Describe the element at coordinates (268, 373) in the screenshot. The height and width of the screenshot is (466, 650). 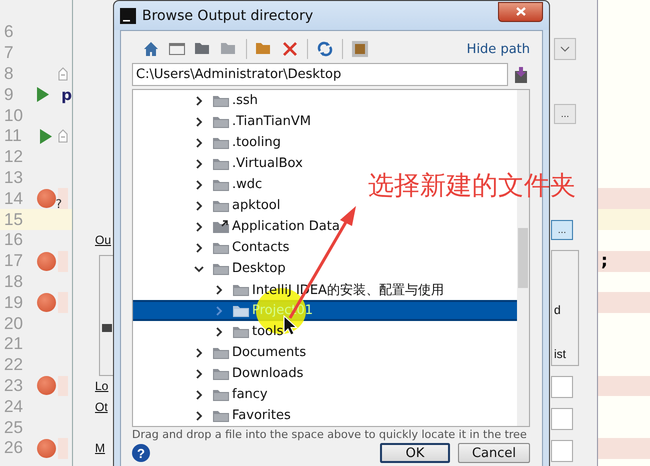
I see `folder-name: Downloads` at that location.